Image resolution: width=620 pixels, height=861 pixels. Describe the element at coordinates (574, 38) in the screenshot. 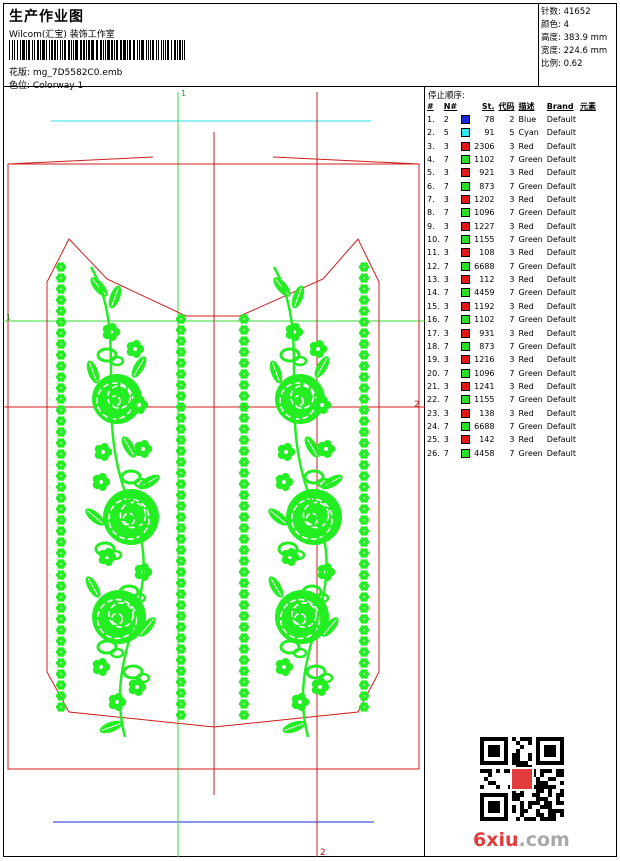

I see `design-height: 高度: 383.9 mm` at that location.